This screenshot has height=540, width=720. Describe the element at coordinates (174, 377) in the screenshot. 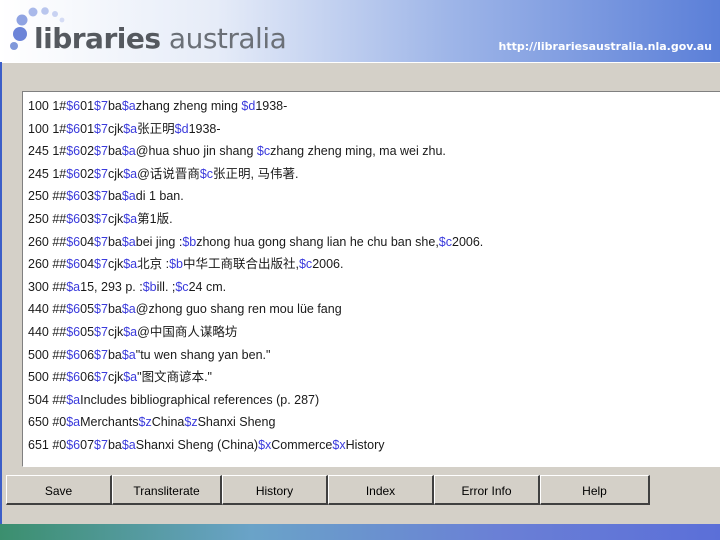

I see `field-text: "图文商谚本."` at that location.